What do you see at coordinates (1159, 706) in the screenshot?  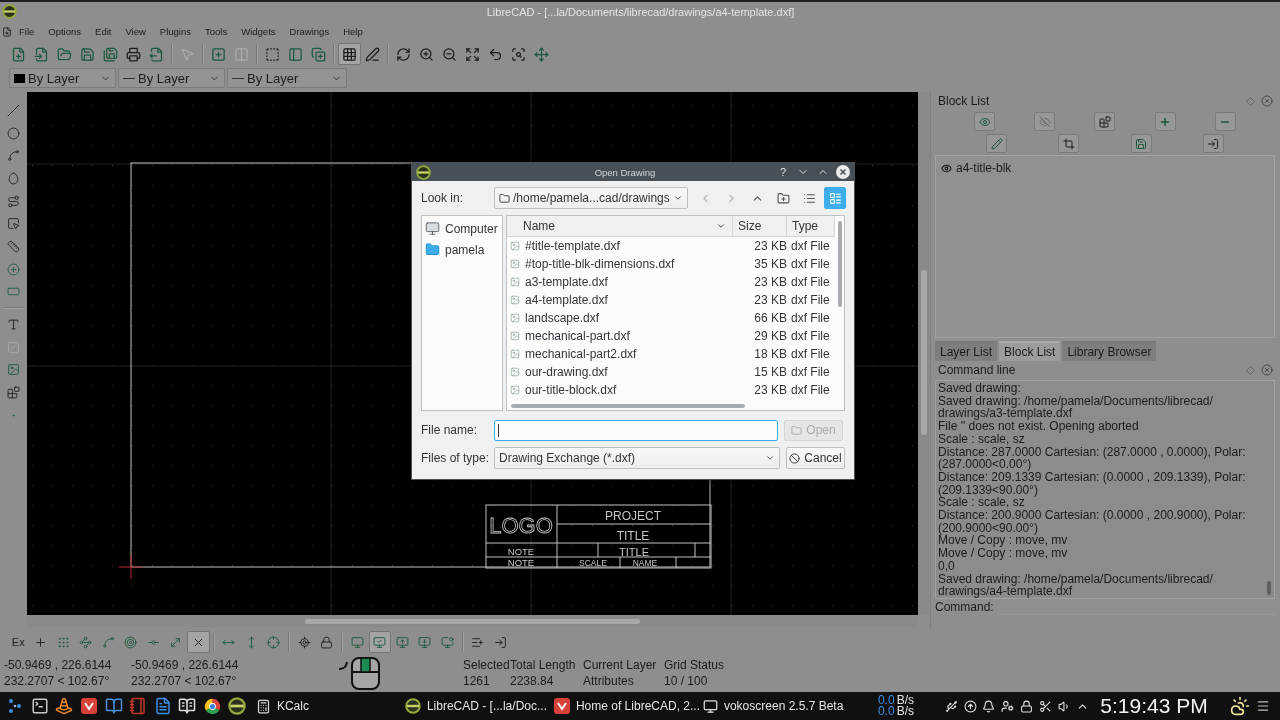 I see `clock: 5:19:43 PM` at bounding box center [1159, 706].